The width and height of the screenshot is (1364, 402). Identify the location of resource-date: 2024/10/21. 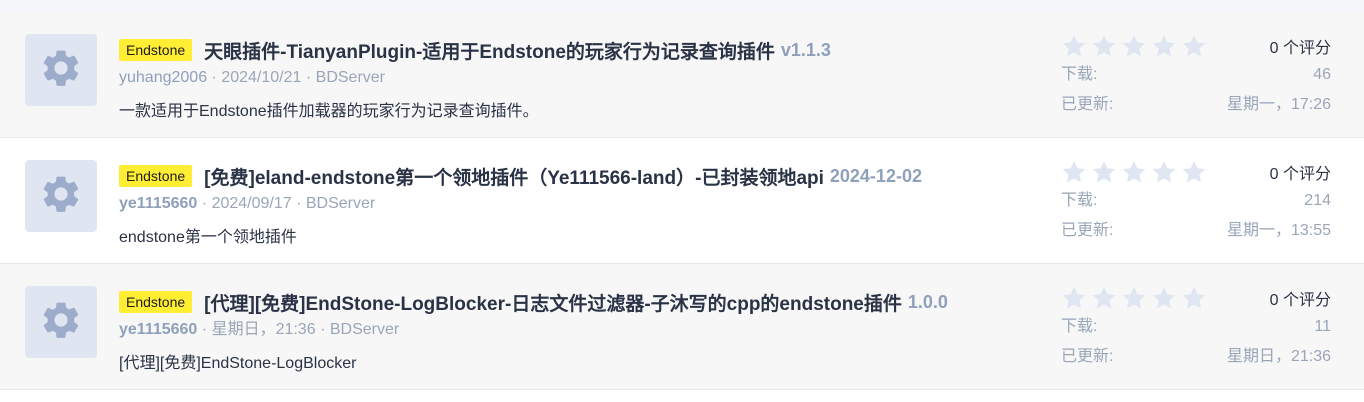
(261, 77).